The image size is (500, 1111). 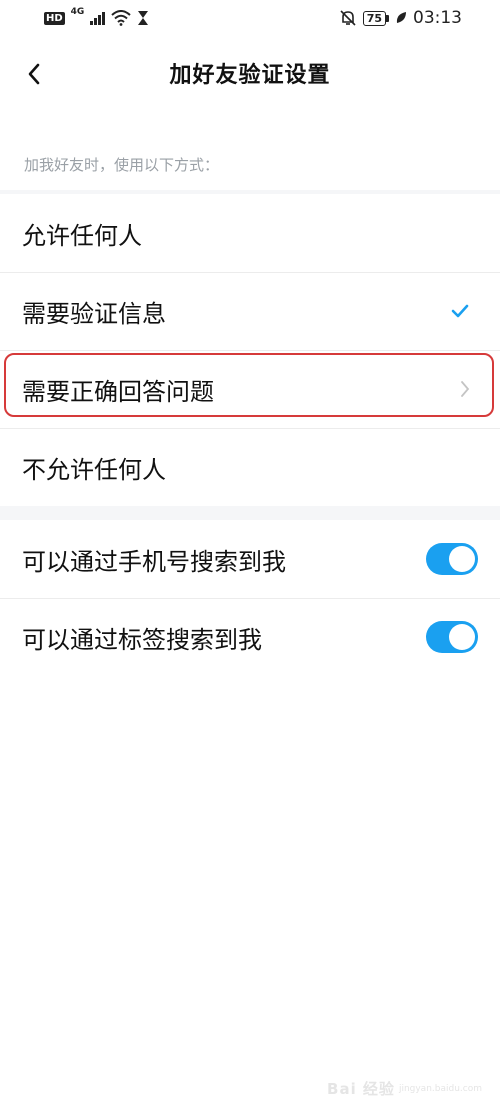 I want to click on page-title: 加好友验证设置, so click(x=250, y=75).